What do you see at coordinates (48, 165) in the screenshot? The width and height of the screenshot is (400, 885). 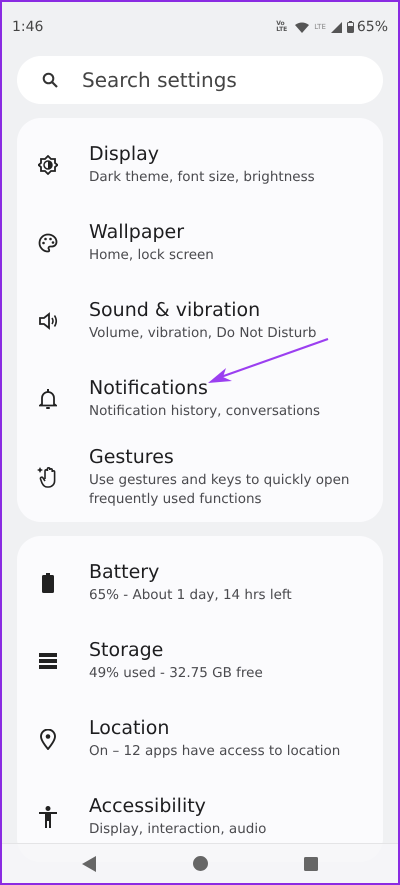 I see `brightness-icon` at bounding box center [48, 165].